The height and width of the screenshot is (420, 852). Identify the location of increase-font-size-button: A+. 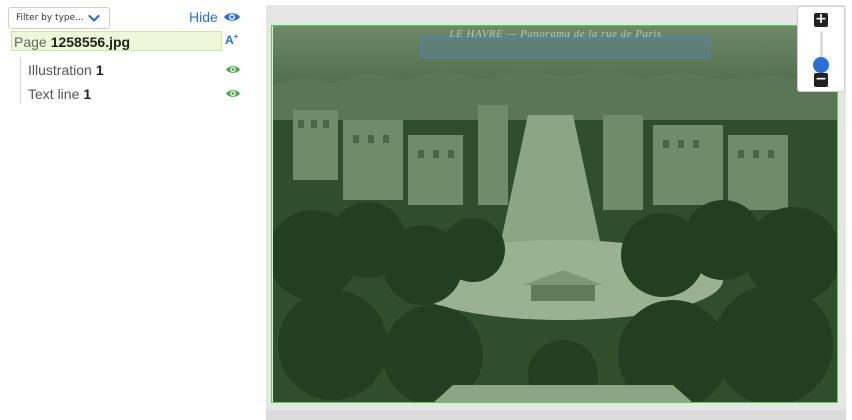
(231, 39).